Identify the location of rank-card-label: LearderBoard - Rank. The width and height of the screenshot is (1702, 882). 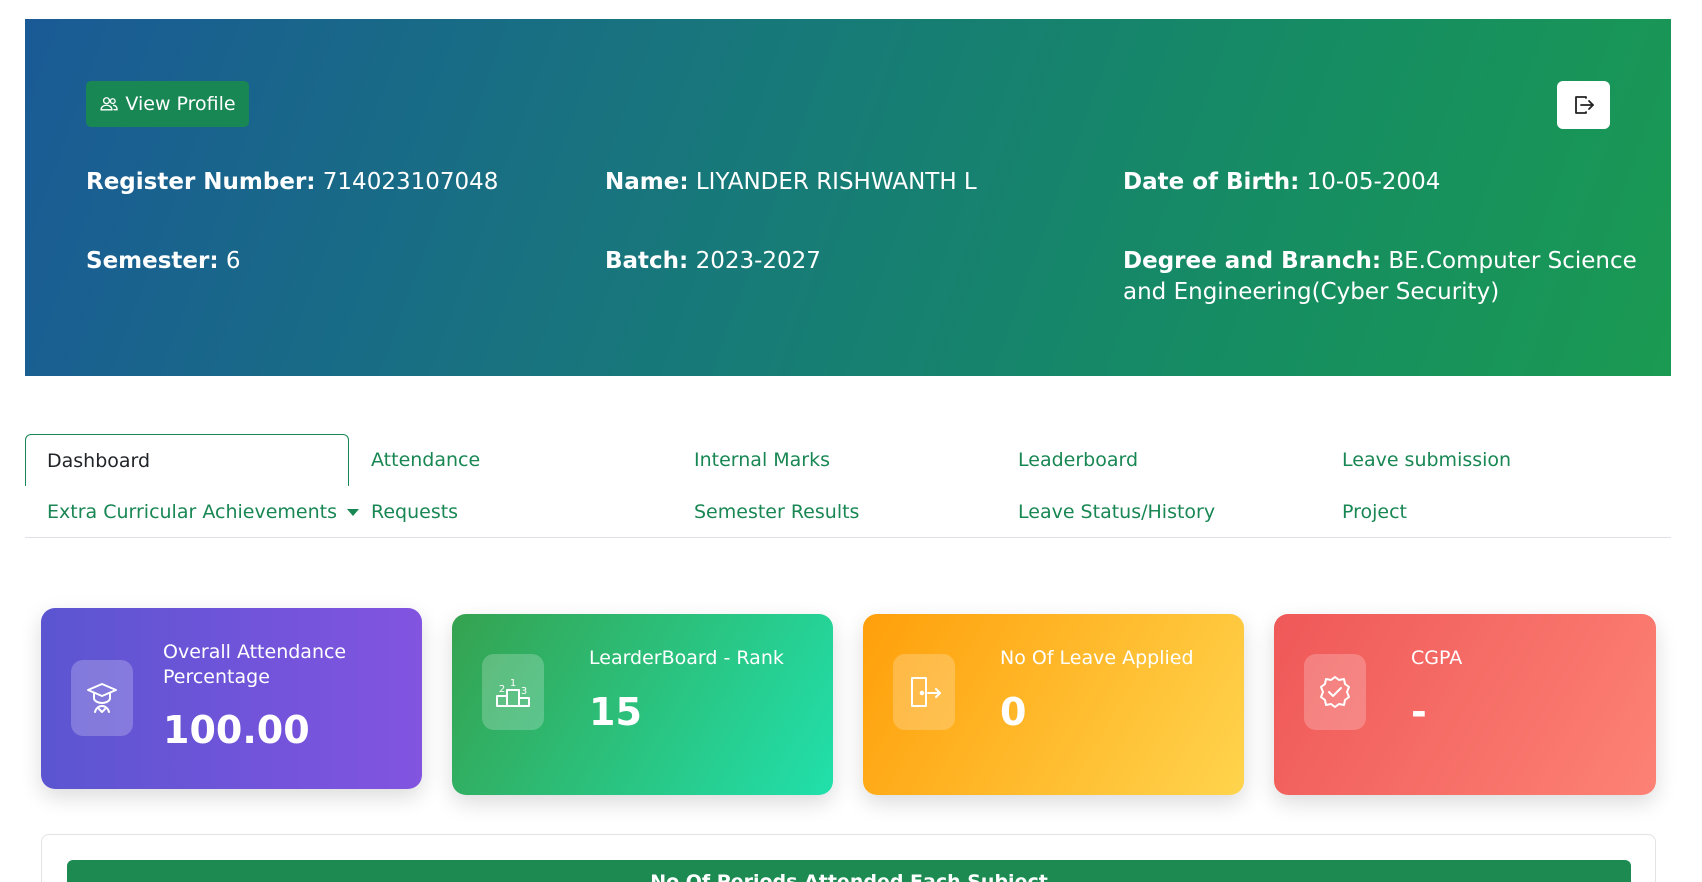
(686, 658).